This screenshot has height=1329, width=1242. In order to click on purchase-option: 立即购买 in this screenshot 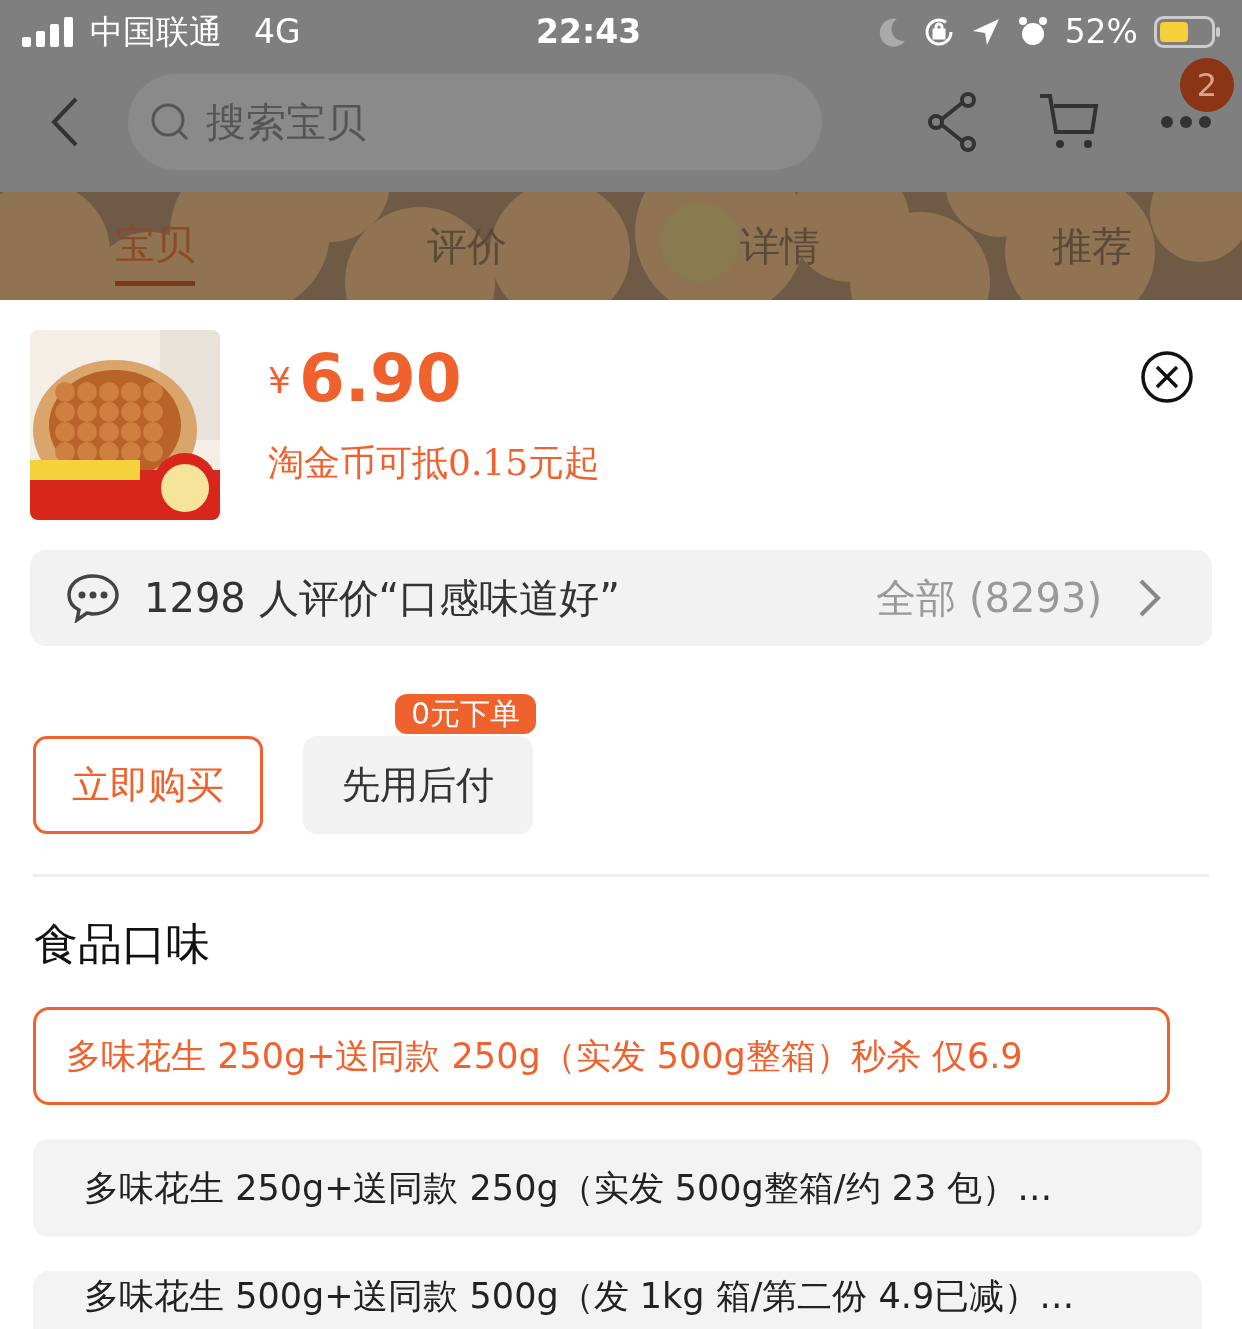, I will do `click(148, 785)`.